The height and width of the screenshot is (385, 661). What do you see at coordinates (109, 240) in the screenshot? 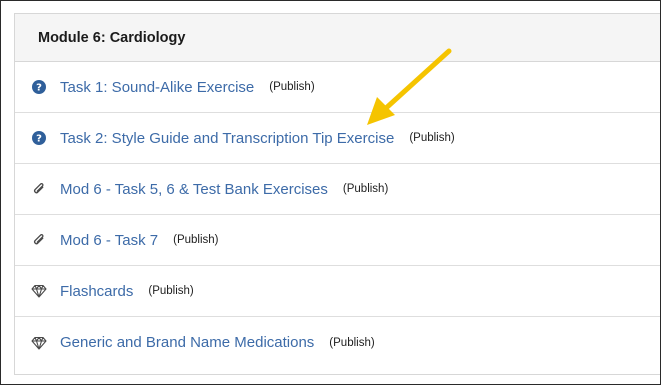
I see `item-link-task-7: Mod 6 - Task 7` at bounding box center [109, 240].